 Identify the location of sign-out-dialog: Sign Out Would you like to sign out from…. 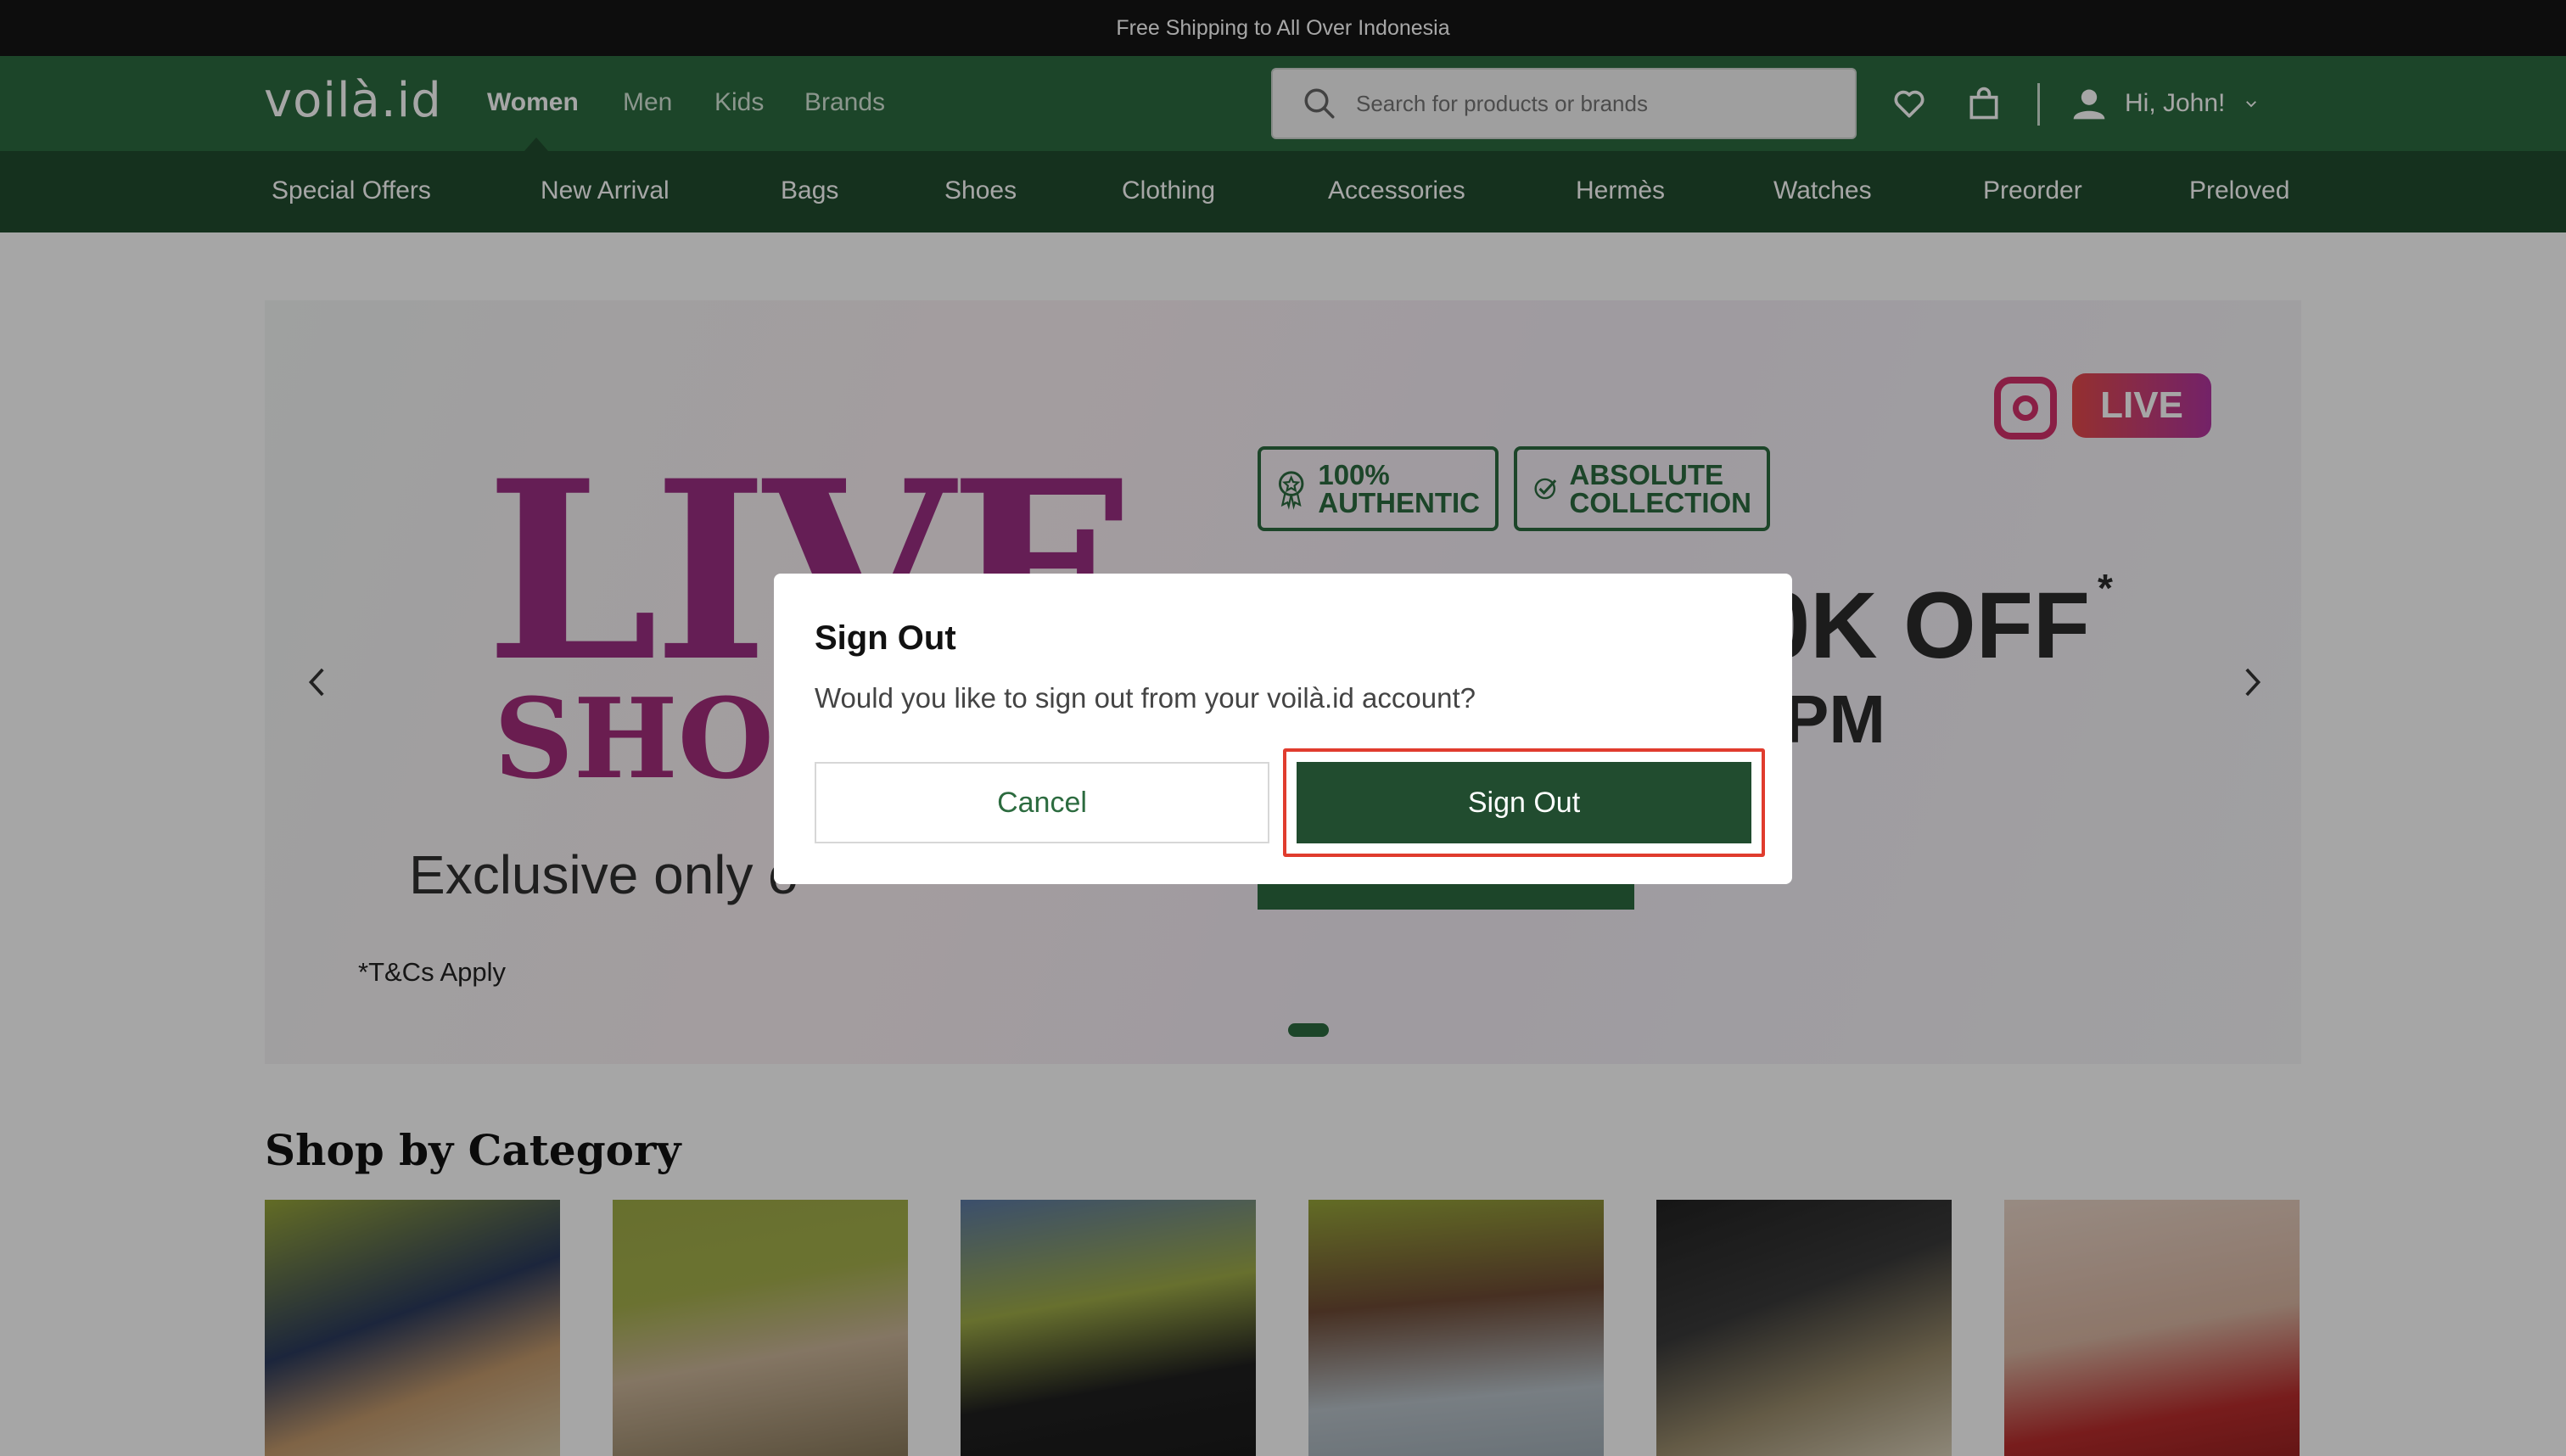
(1283, 729).